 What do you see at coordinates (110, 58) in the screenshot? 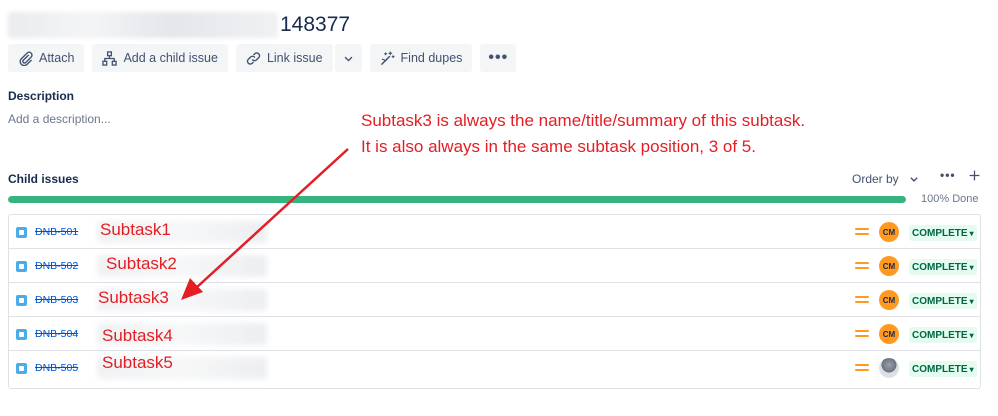
I see `hierarchy-icon` at bounding box center [110, 58].